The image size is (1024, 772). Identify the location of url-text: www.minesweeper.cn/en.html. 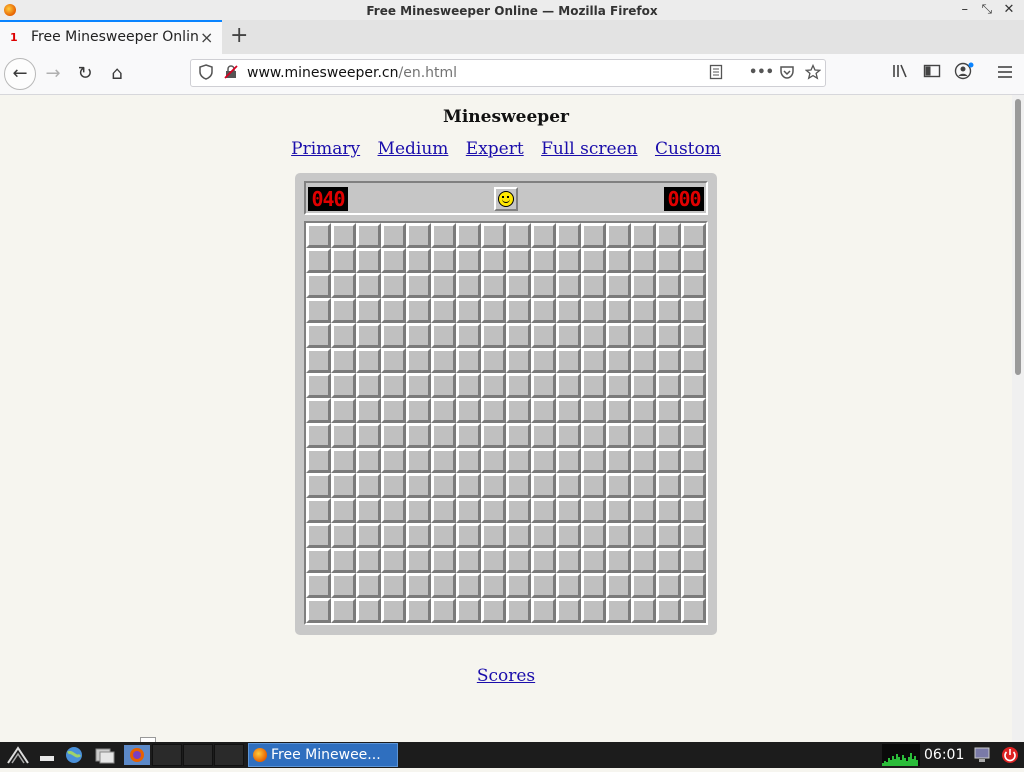
(352, 73).